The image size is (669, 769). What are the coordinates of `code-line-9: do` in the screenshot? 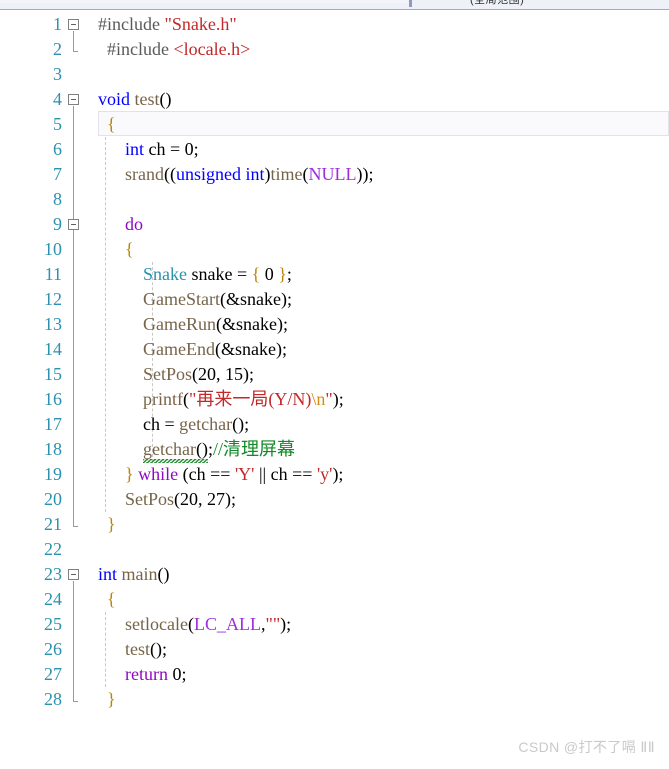 It's located at (125, 224).